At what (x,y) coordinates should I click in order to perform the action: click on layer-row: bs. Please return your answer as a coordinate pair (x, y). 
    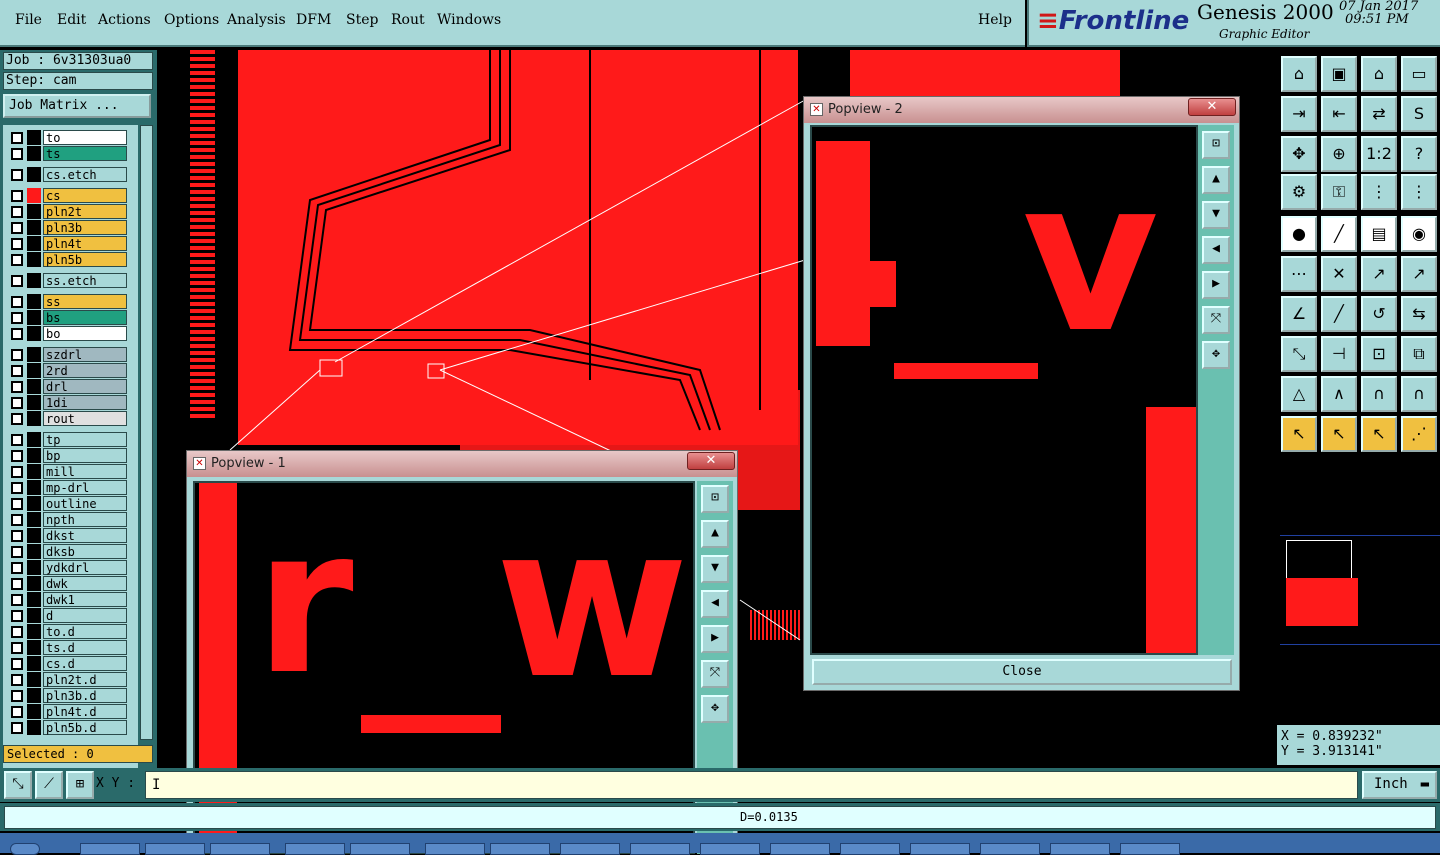
    Looking at the image, I should click on (67, 317).